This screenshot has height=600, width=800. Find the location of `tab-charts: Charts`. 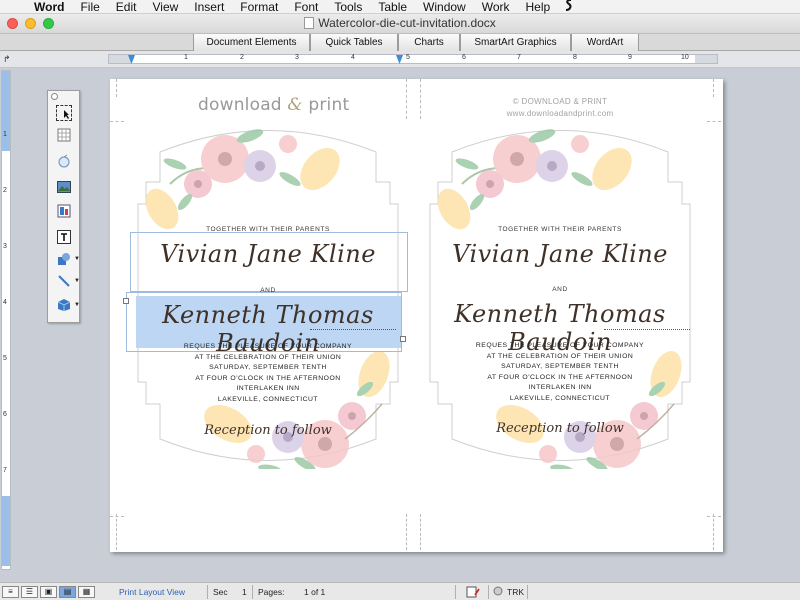

tab-charts: Charts is located at coordinates (429, 42).